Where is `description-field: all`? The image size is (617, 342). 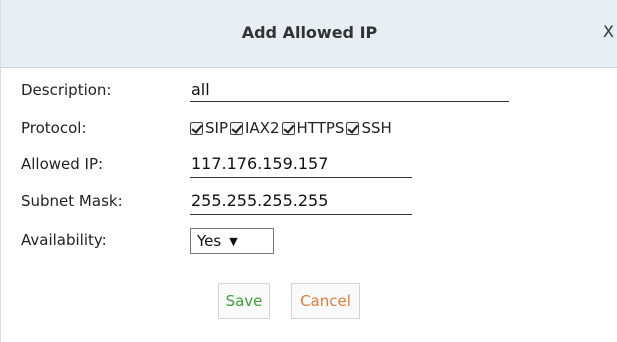 description-field: all is located at coordinates (349, 91).